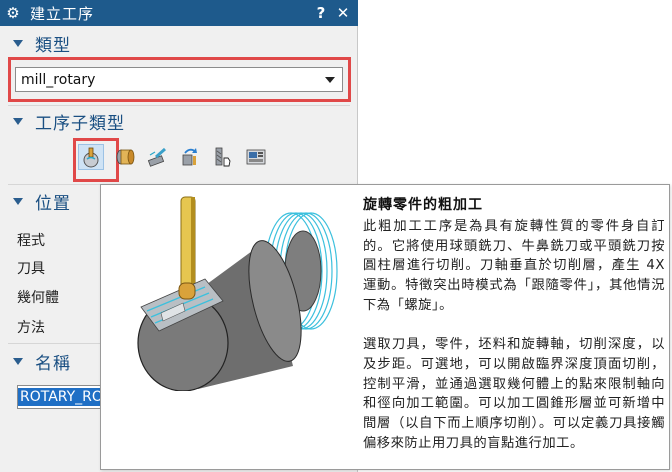 This screenshot has width=672, height=472. What do you see at coordinates (38, 298) in the screenshot?
I see `geometry-label: 幾何體` at bounding box center [38, 298].